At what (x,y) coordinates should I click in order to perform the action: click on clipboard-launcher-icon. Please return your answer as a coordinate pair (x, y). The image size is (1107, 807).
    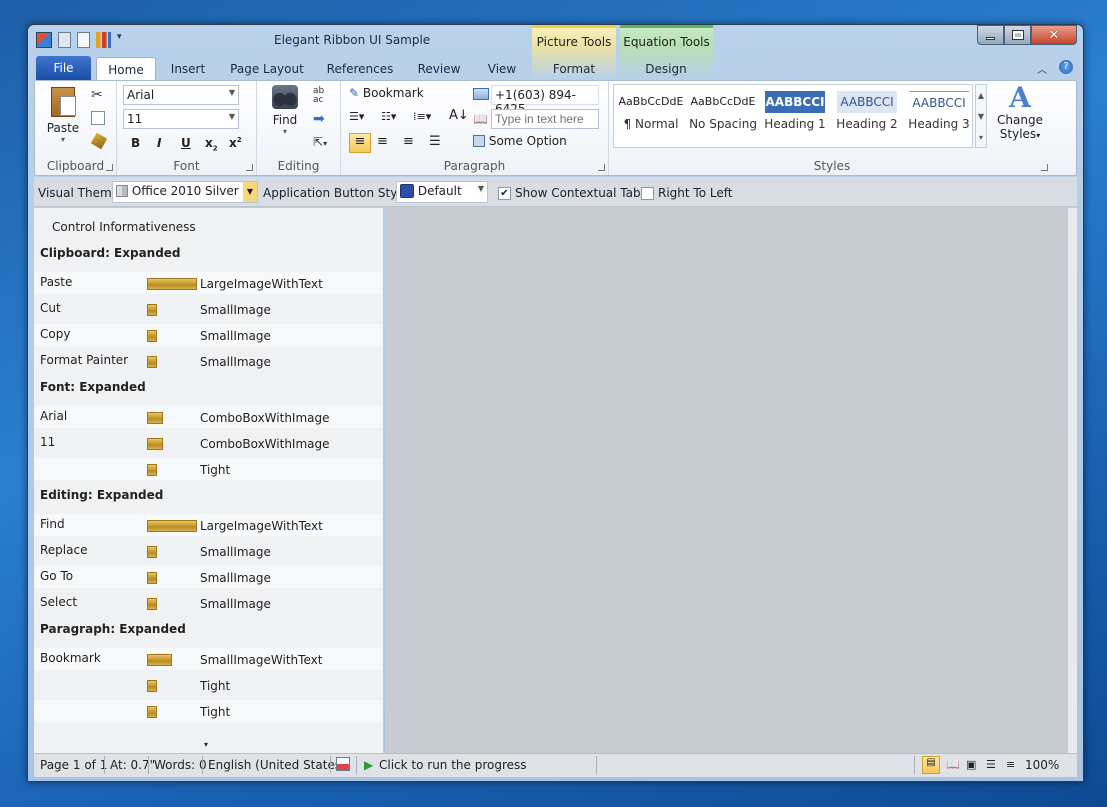
    Looking at the image, I should click on (109, 167).